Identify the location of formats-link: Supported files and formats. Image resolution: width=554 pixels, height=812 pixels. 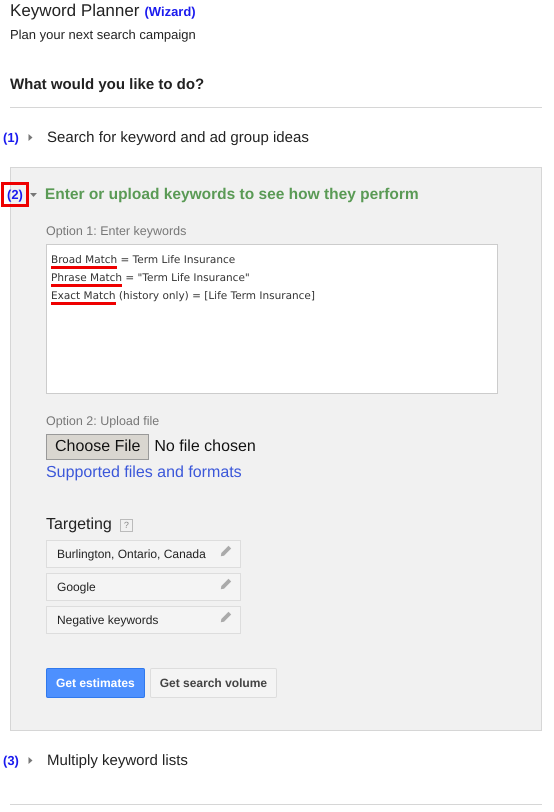
(293, 473).